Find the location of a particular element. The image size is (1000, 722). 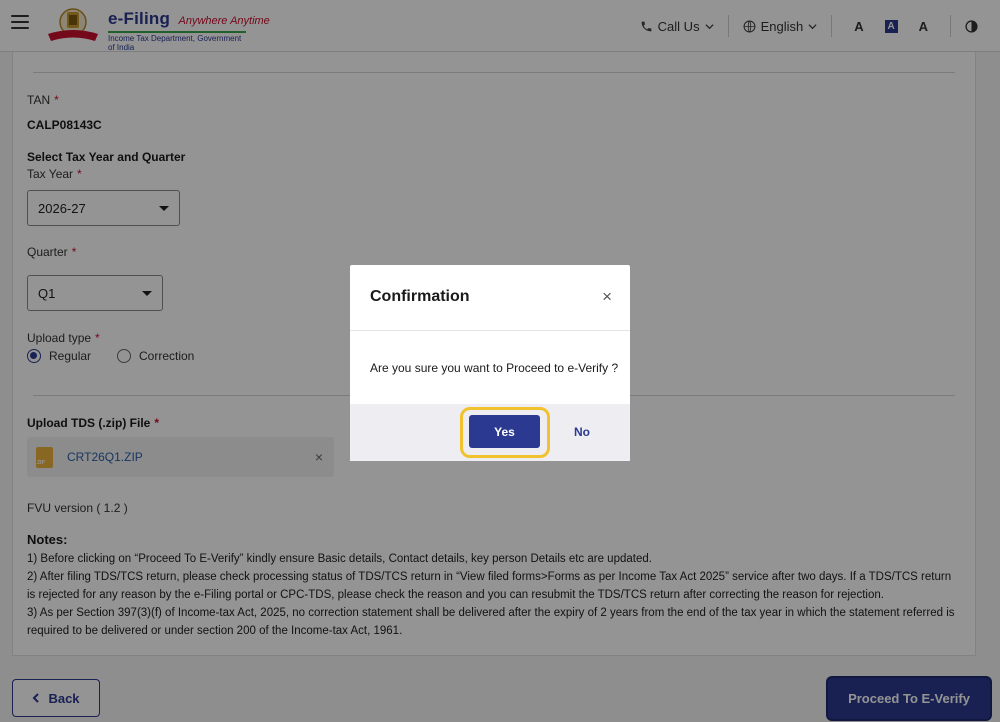

dialog-header: Confirmation × is located at coordinates (490, 298).